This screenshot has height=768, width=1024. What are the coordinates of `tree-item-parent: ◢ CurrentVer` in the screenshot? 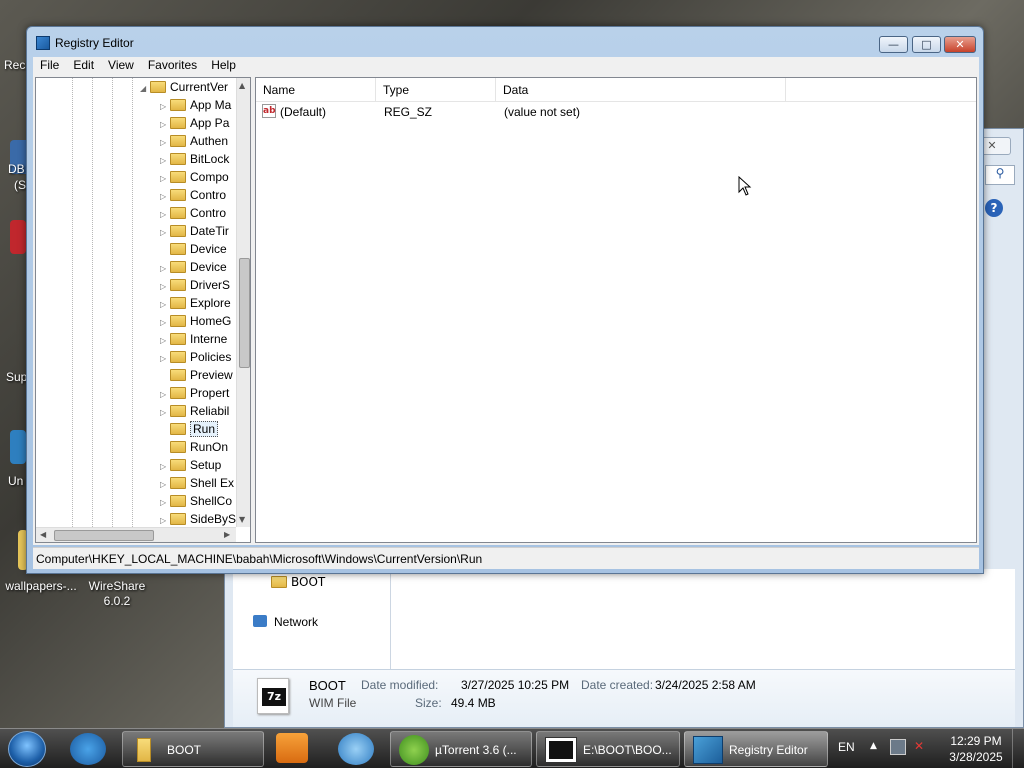 It's located at (184, 89).